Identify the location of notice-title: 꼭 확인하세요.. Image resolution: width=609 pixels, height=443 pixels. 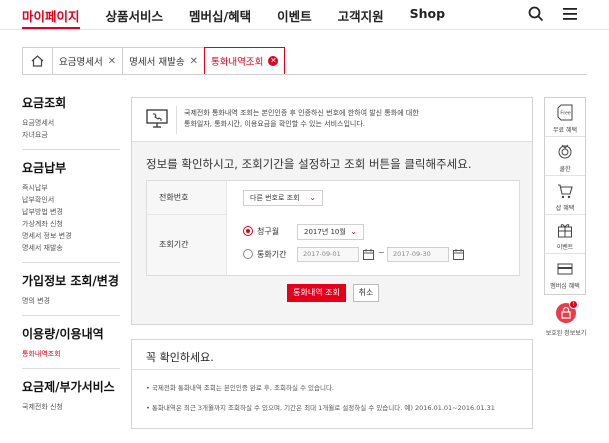
(180, 357).